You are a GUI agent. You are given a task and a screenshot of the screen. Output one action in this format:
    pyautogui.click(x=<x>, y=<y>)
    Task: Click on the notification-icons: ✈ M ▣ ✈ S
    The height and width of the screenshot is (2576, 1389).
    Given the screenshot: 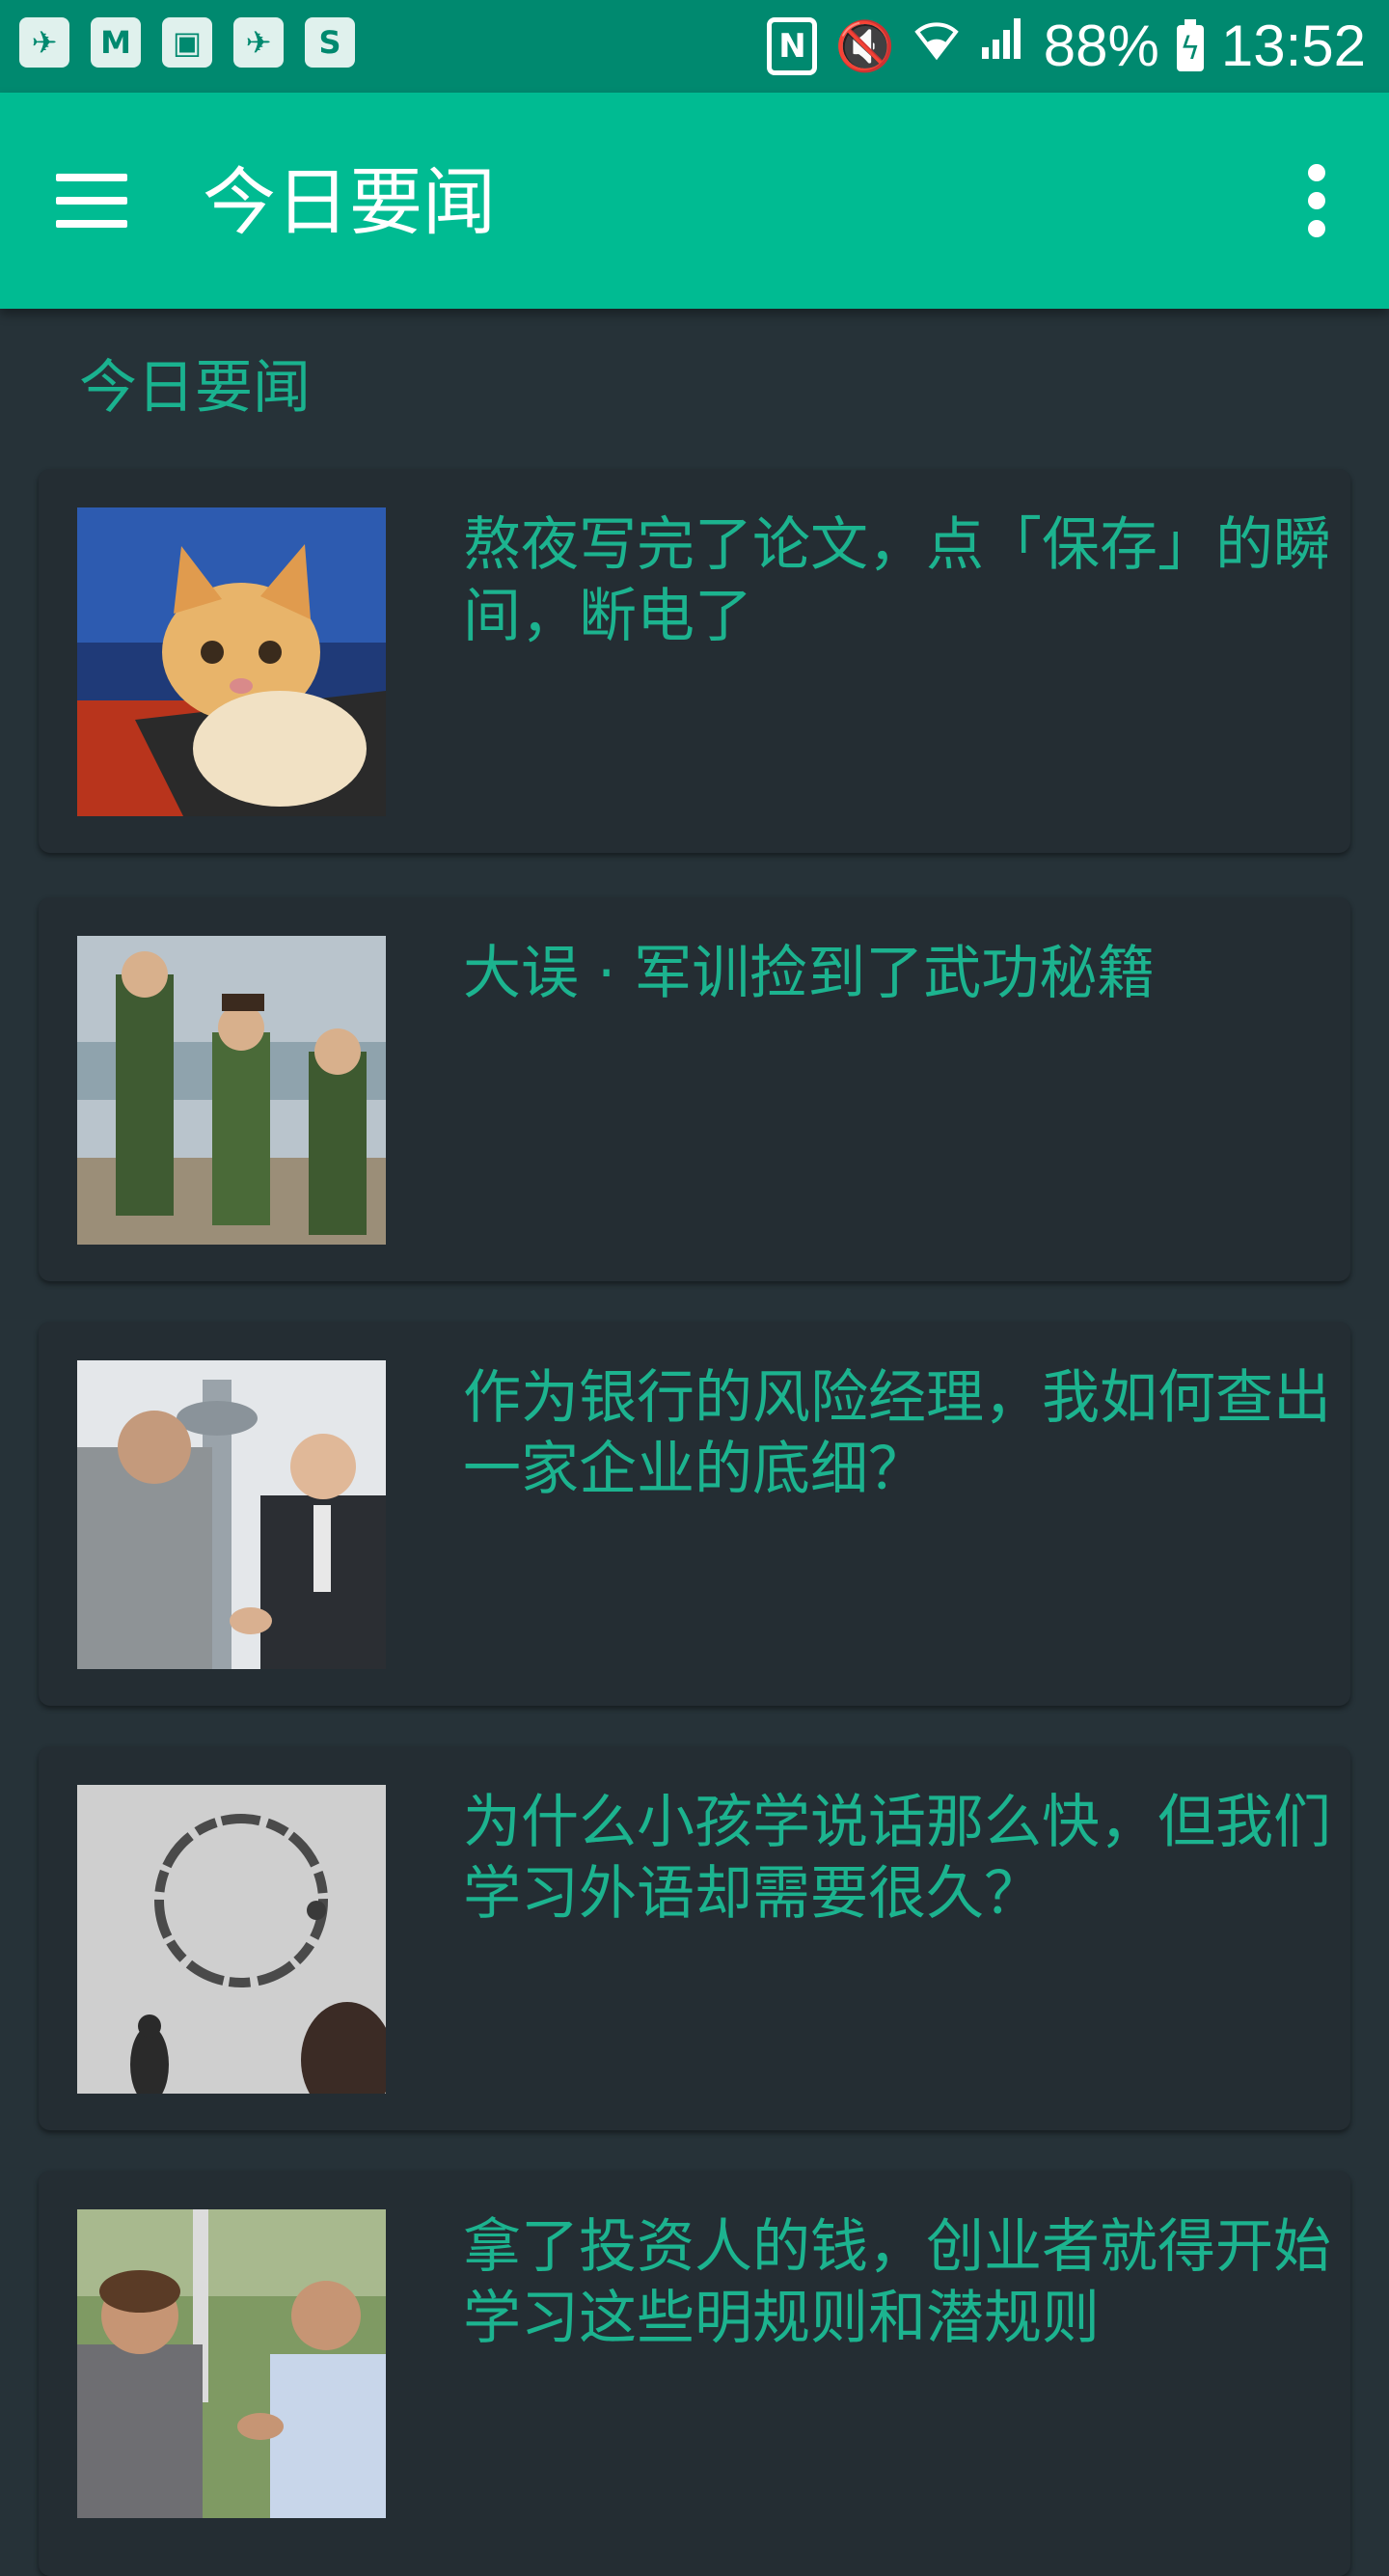 What is the action you would take?
    pyautogui.click(x=187, y=43)
    